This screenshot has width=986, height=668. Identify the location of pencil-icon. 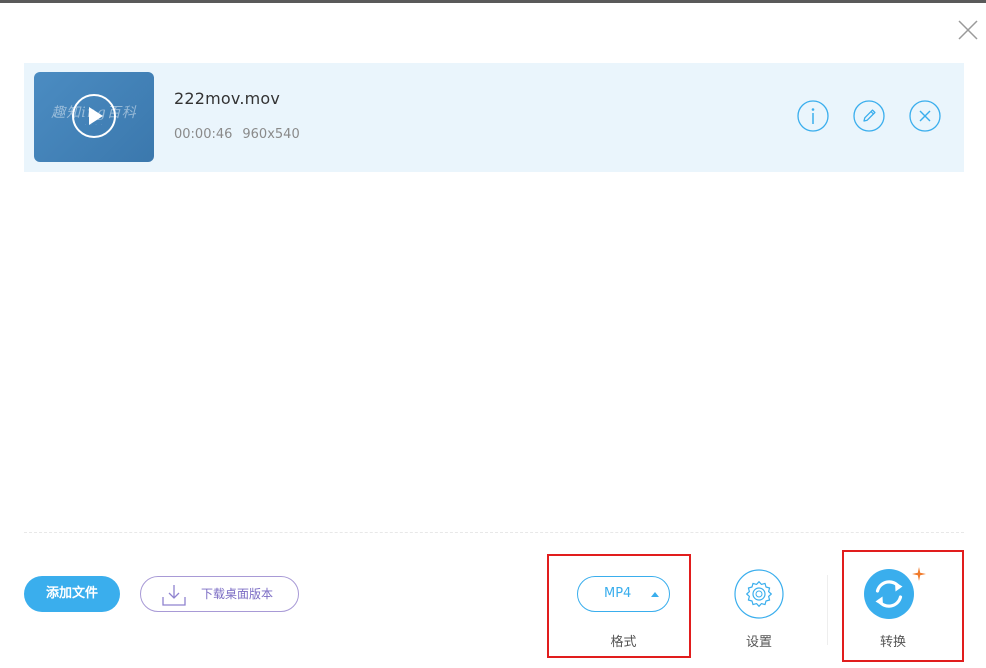
(869, 116).